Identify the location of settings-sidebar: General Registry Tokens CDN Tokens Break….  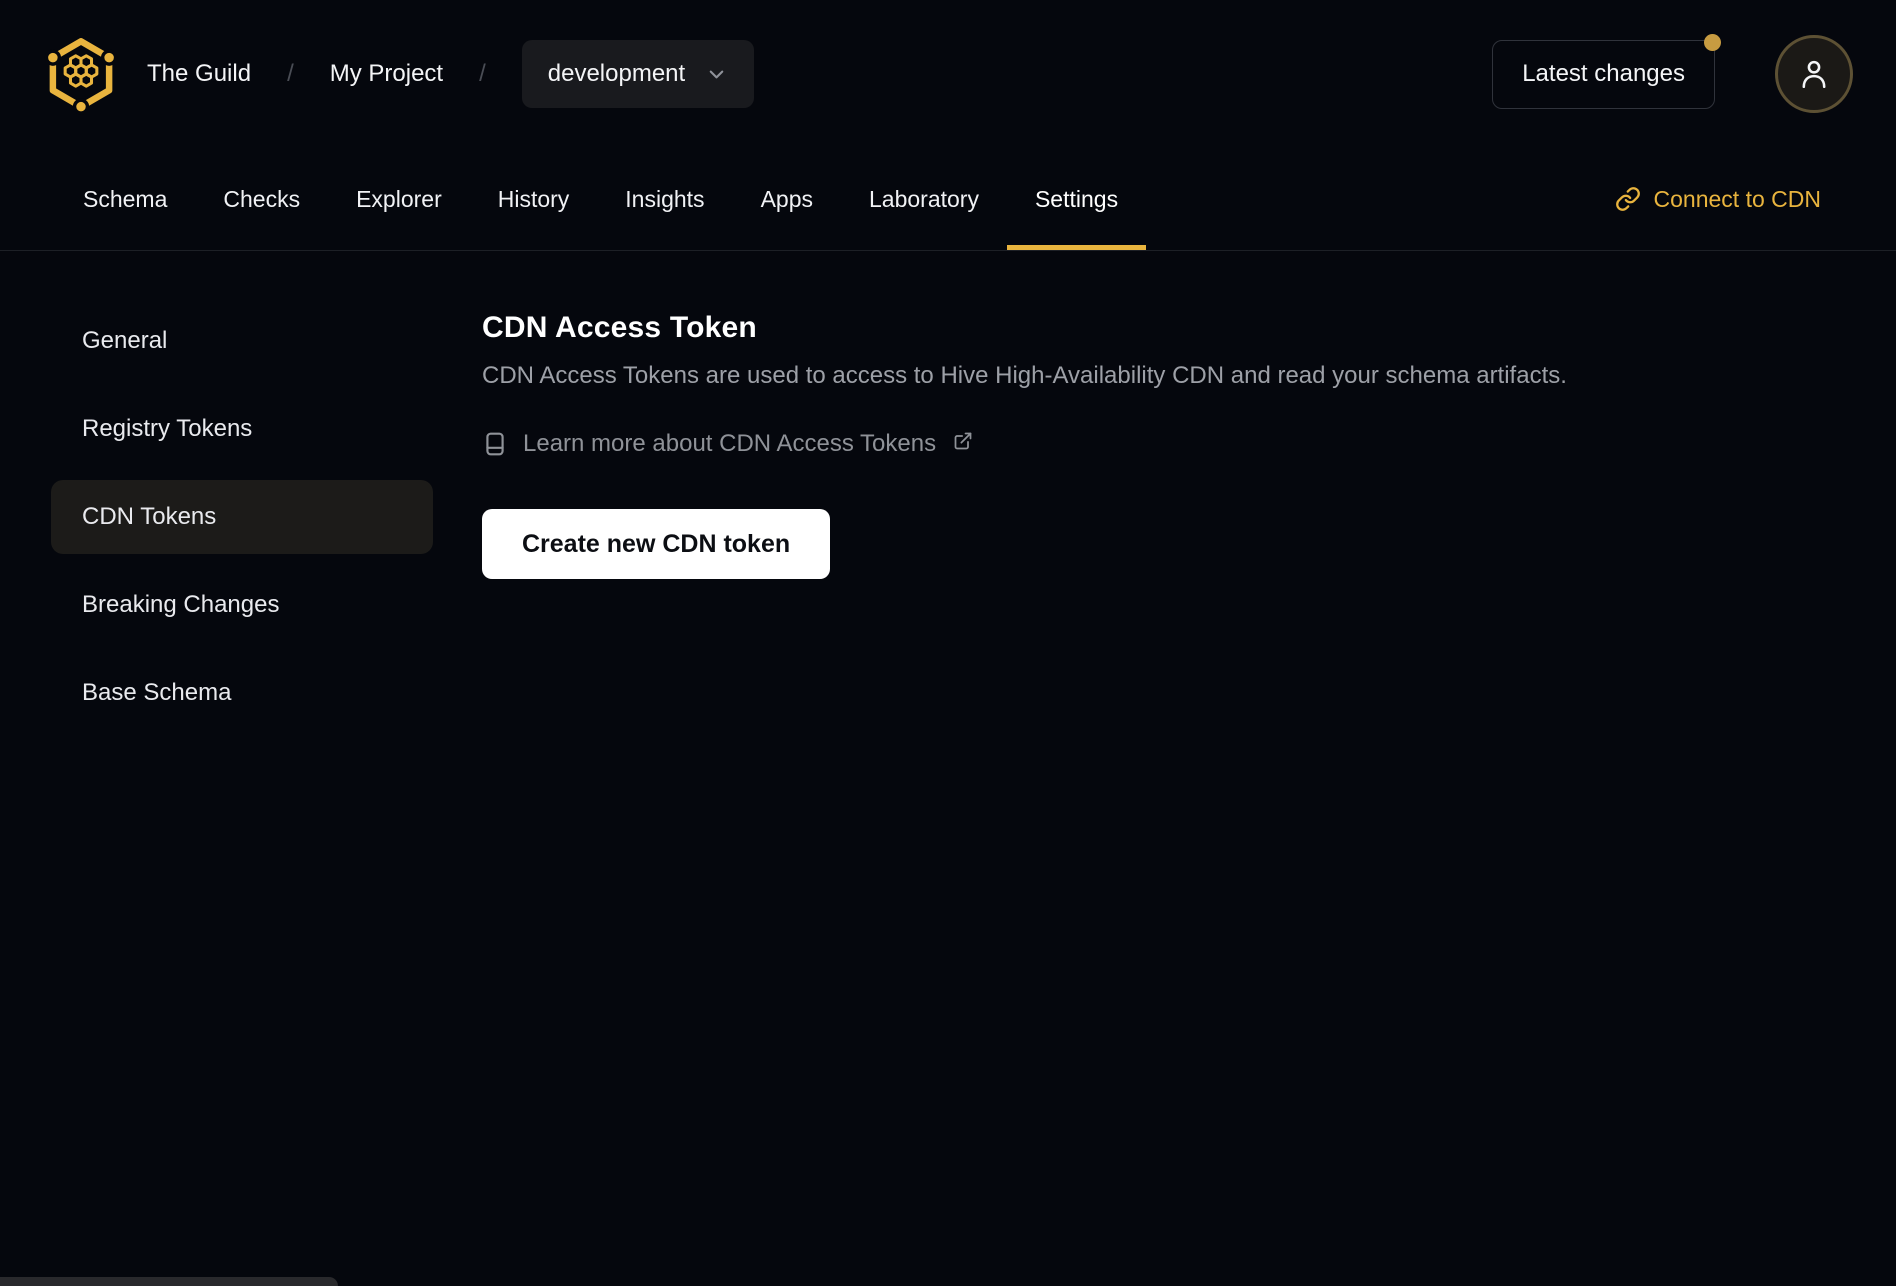
(242, 517).